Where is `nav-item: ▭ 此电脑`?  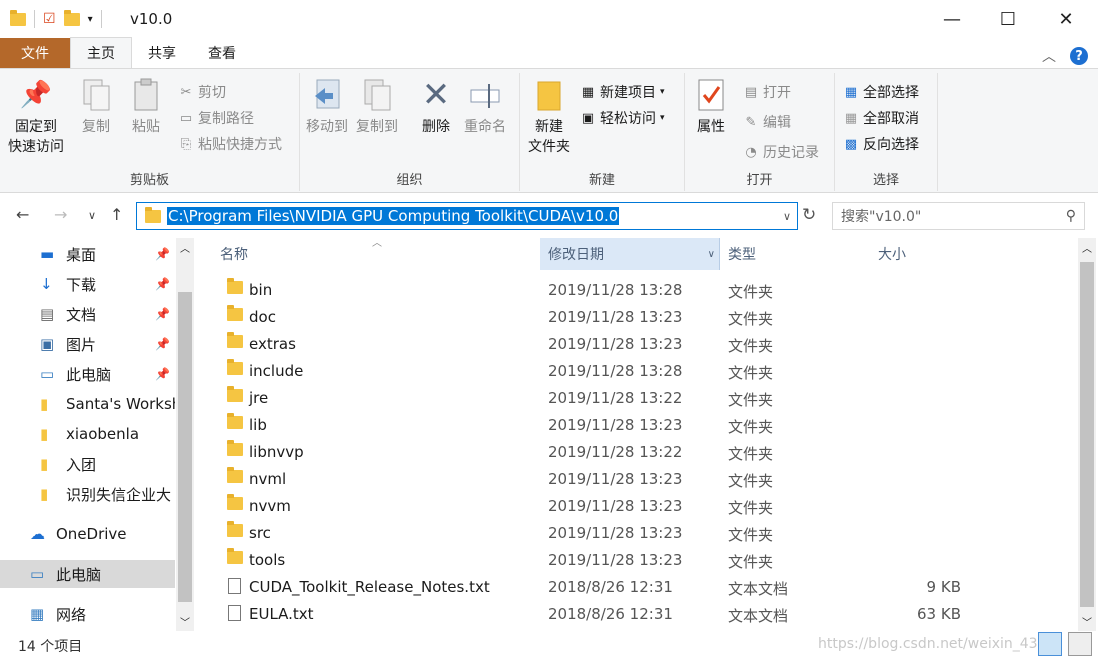 nav-item: ▭ 此电脑 is located at coordinates (87, 574).